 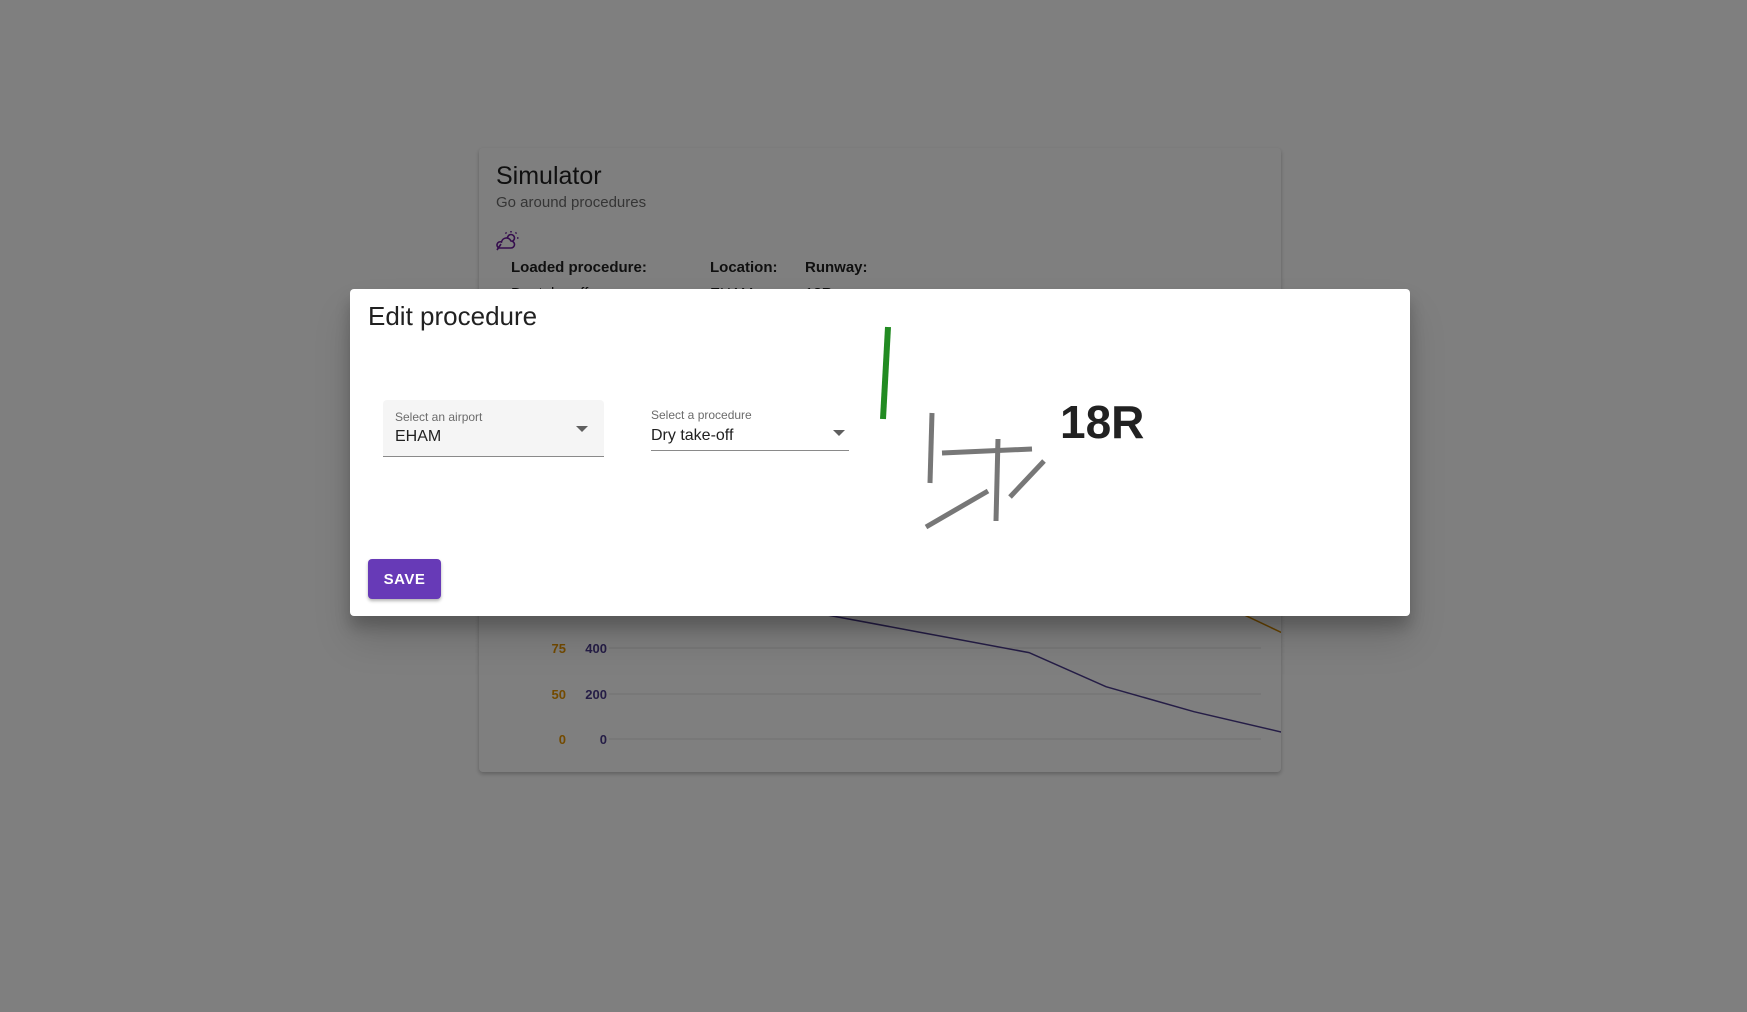 What do you see at coordinates (418, 436) in the screenshot?
I see `airport-select-value: EHAM` at bounding box center [418, 436].